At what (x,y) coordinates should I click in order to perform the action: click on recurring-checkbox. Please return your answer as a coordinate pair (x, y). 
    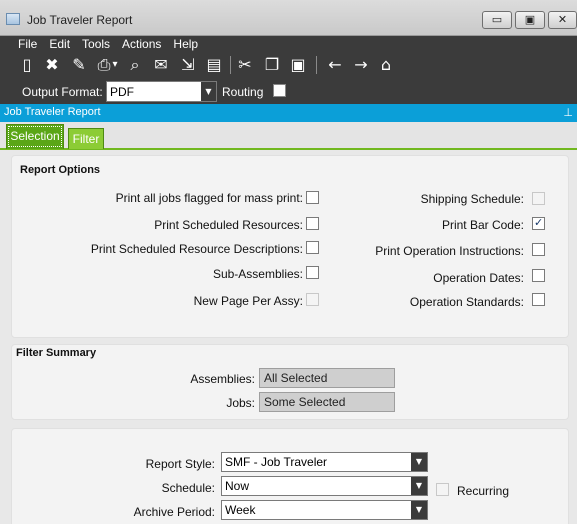
    Looking at the image, I should click on (442, 489).